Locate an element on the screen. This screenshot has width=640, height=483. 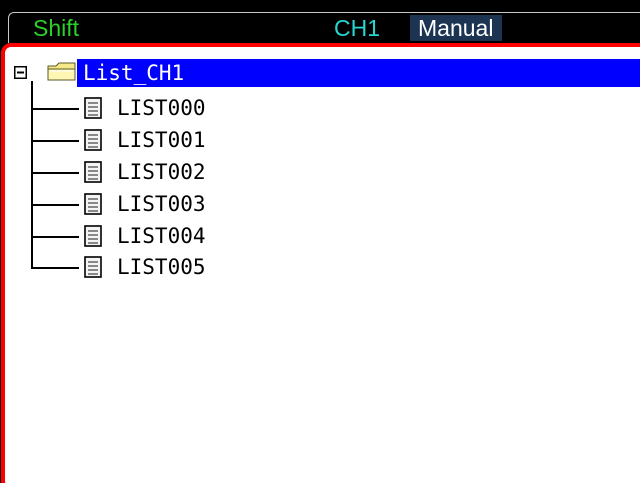
file-label: LIST001 is located at coordinates (161, 140).